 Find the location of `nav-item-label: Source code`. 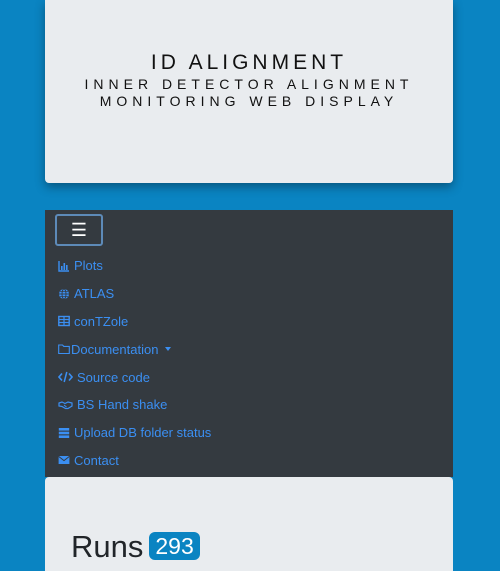

nav-item-label: Source code is located at coordinates (113, 377).